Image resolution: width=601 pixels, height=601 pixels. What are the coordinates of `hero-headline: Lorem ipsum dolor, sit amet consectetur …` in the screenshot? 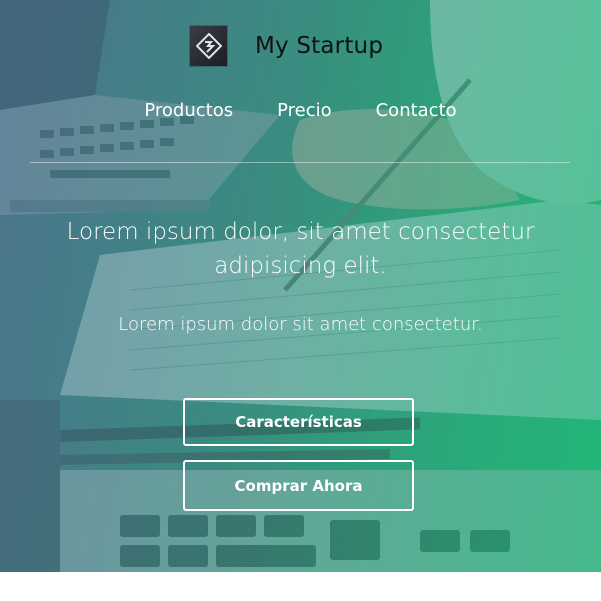 It's located at (300, 249).